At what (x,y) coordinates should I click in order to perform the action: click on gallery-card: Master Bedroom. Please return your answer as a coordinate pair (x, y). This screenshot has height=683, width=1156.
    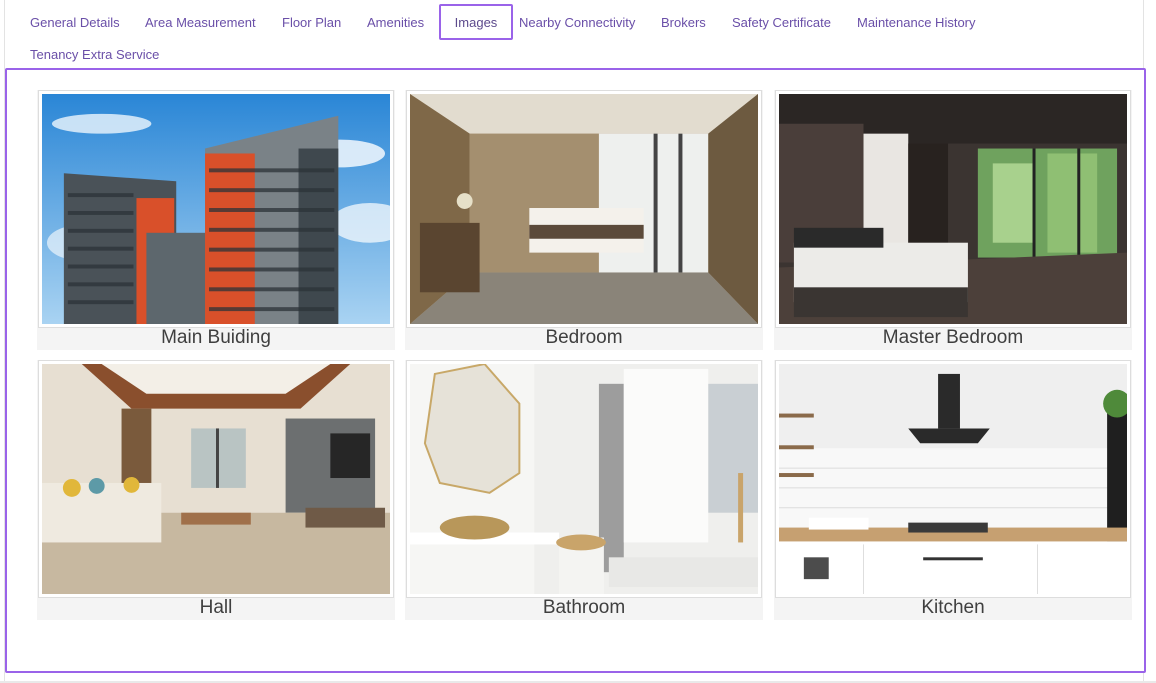
    Looking at the image, I should click on (953, 220).